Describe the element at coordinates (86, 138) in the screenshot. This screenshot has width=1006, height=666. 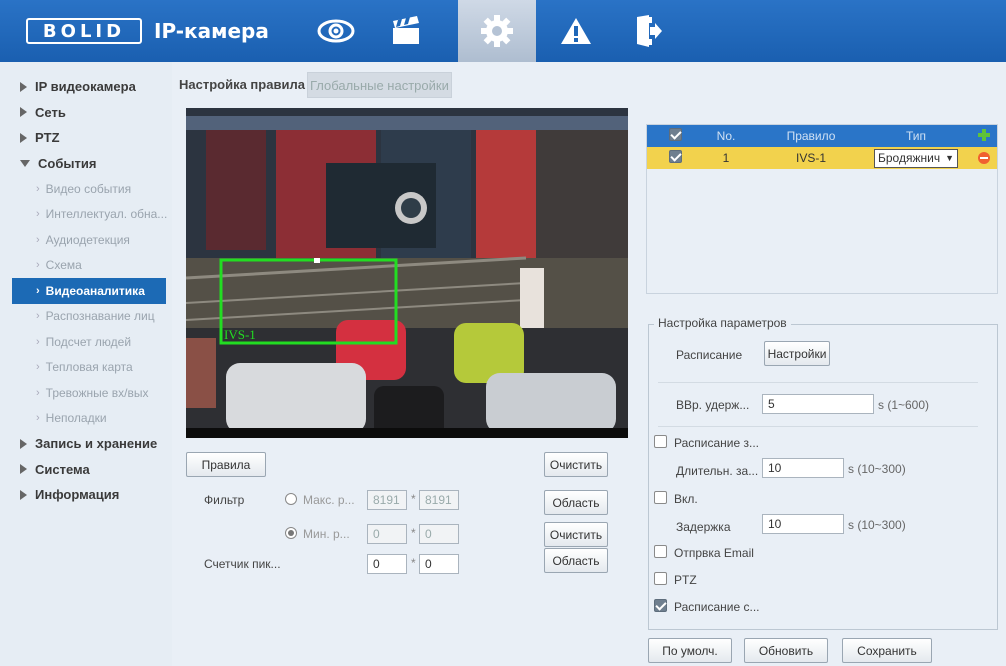
I see `sidebar-item-ptz: PTZ` at that location.